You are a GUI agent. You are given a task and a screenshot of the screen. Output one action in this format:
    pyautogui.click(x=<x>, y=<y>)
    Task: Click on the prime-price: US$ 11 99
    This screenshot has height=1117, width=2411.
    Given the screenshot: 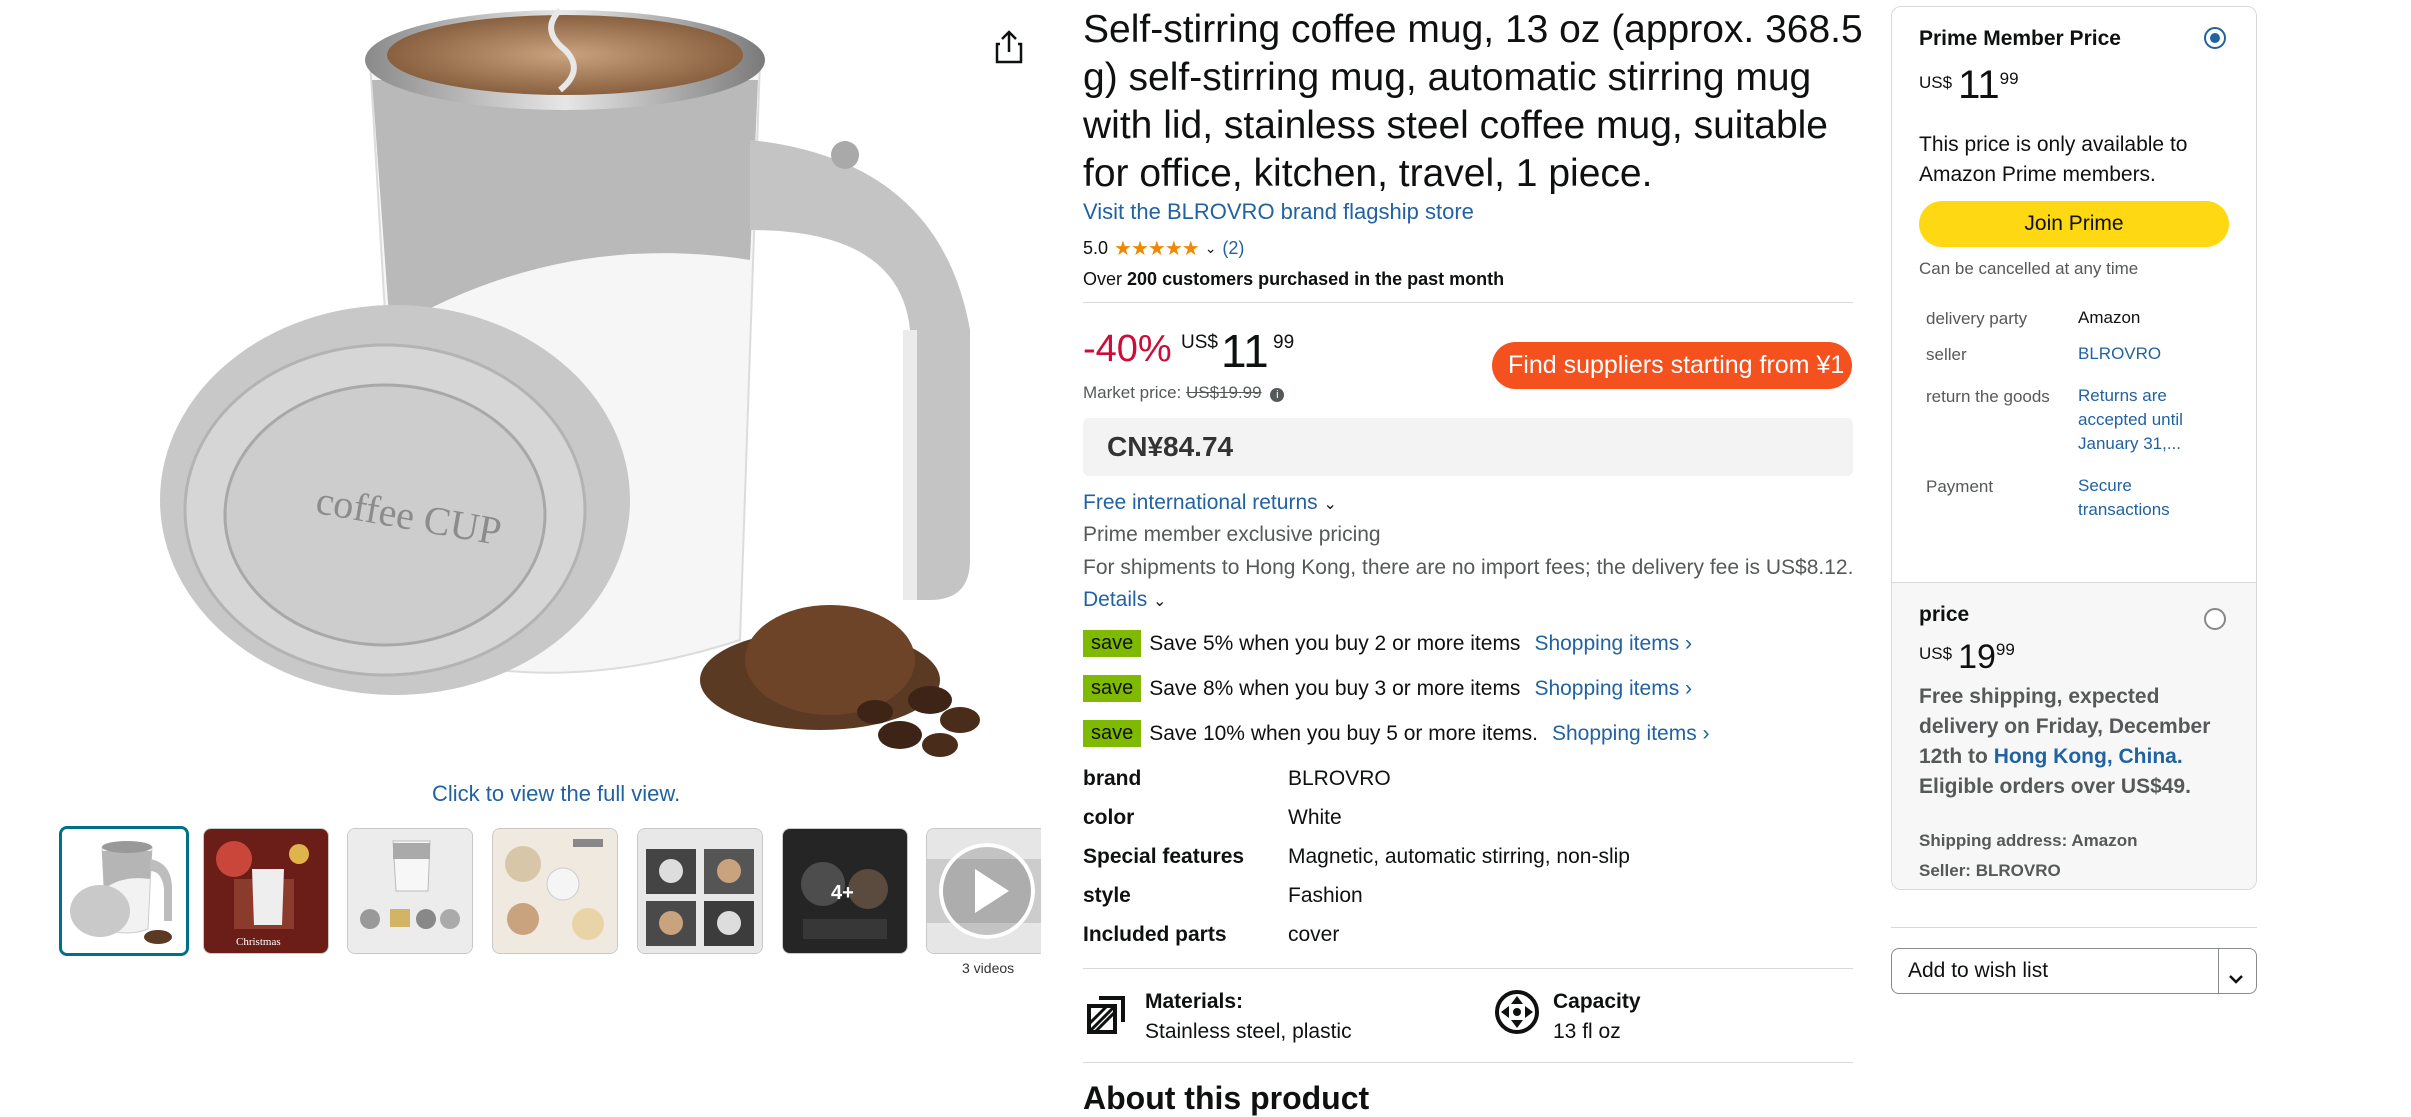 What is the action you would take?
    pyautogui.click(x=1969, y=85)
    